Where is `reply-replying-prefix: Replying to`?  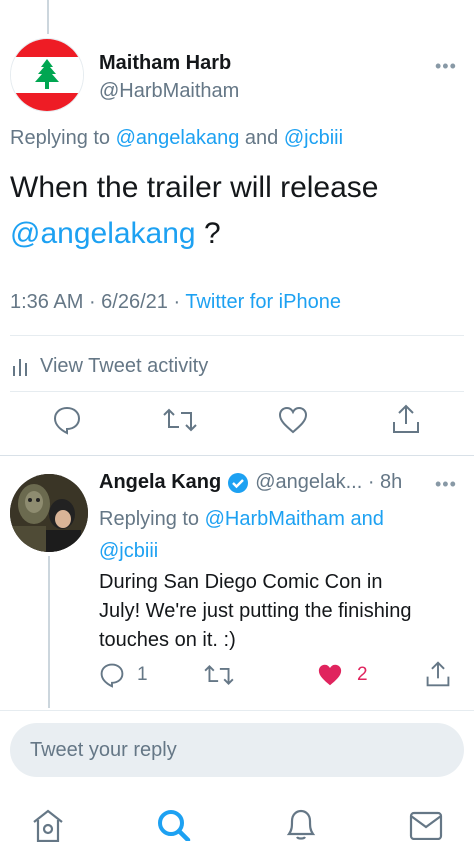
reply-replying-prefix: Replying to is located at coordinates (152, 519).